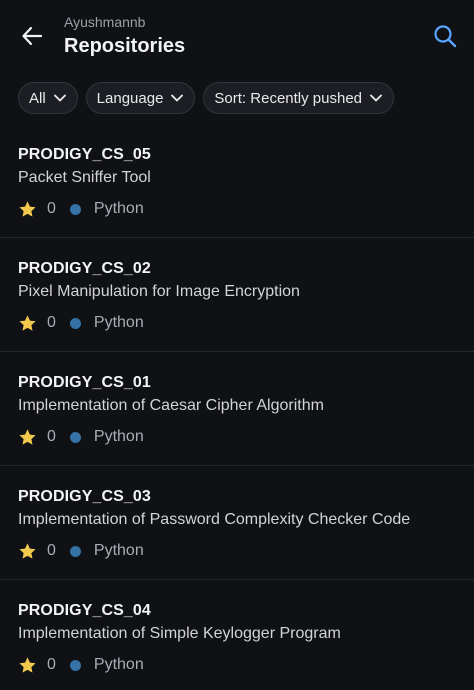  I want to click on filter-all-chip: All, so click(48, 98).